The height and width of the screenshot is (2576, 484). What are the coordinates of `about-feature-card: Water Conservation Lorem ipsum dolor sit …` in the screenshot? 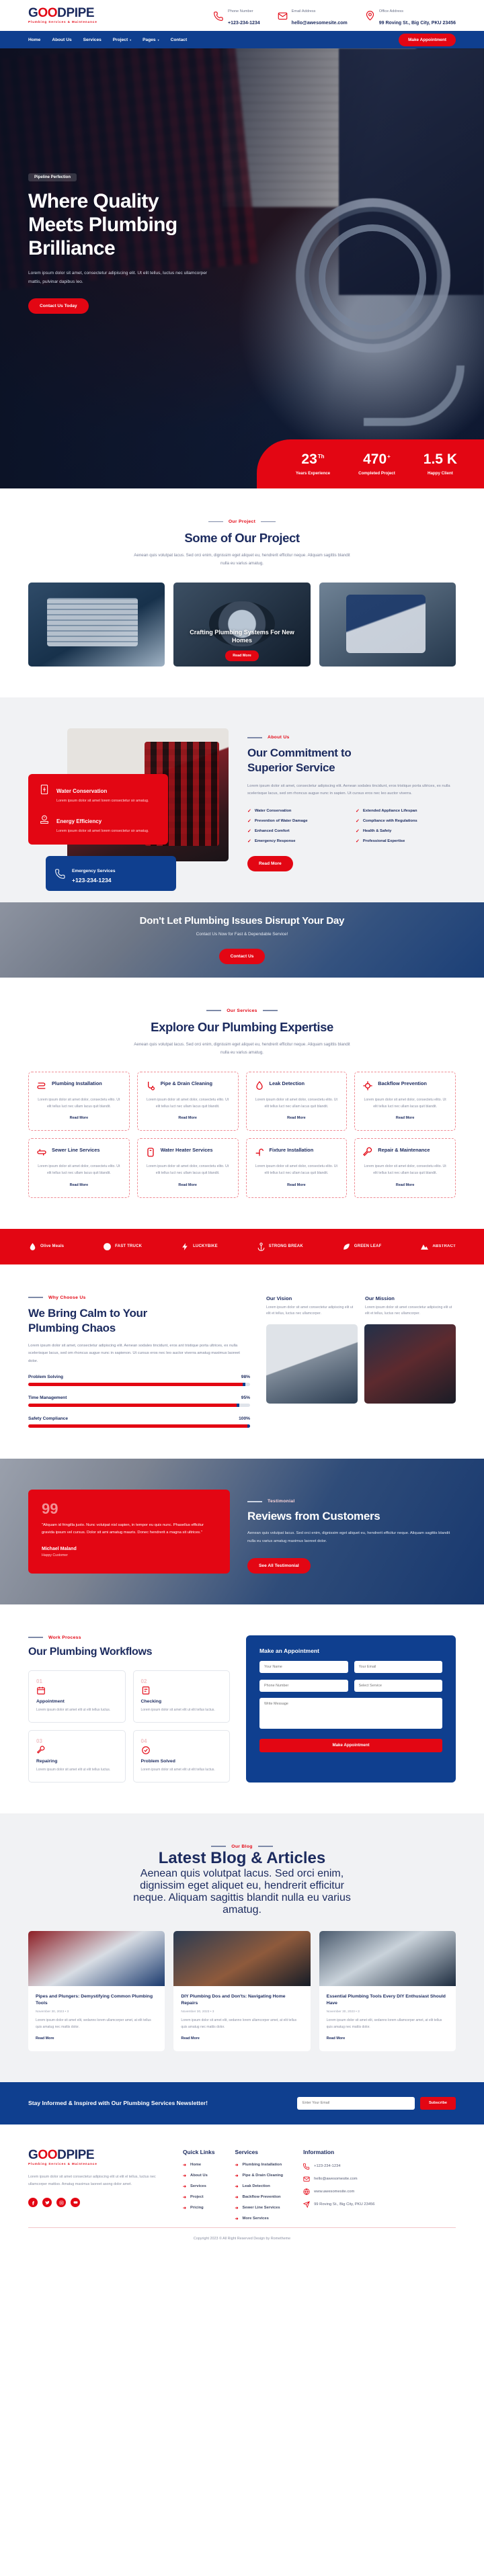 It's located at (98, 809).